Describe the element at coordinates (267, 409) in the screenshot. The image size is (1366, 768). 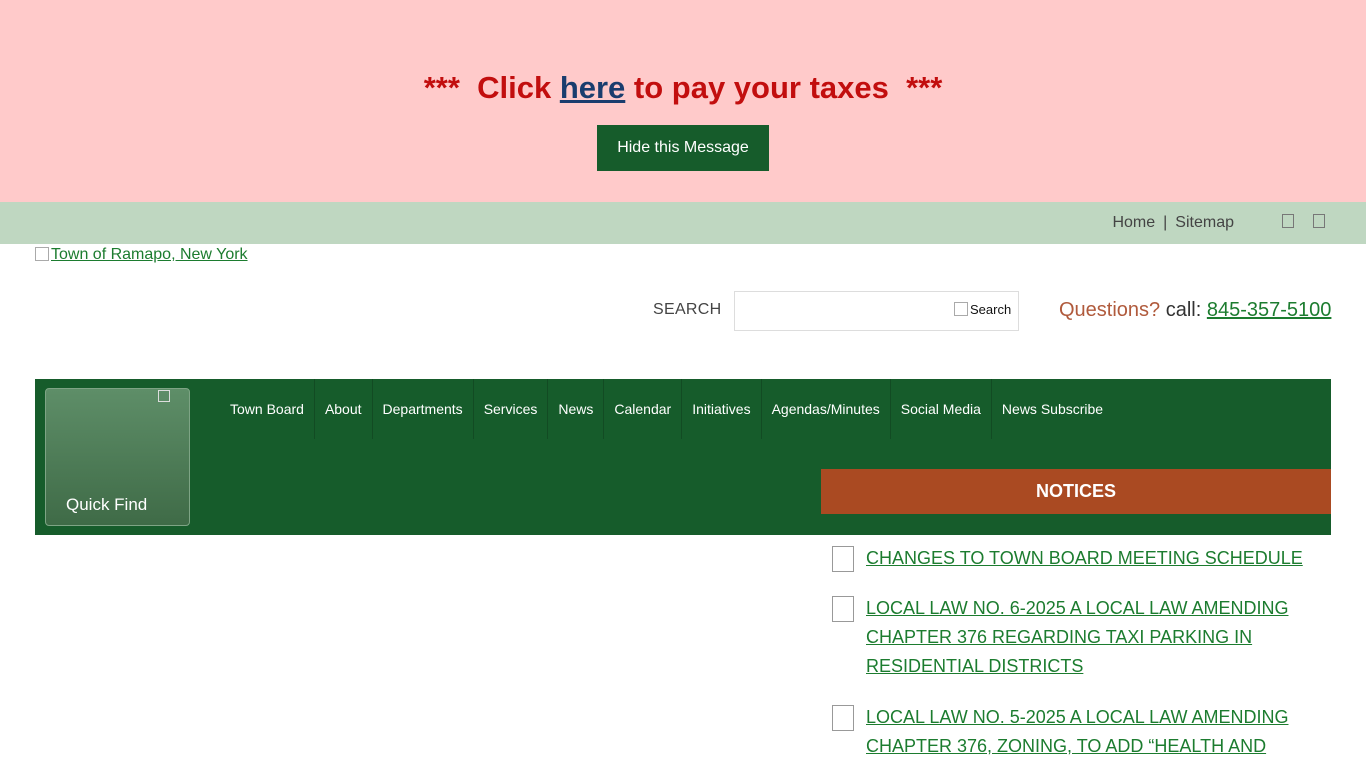
I see `nav-item-town-board: Town Board` at that location.